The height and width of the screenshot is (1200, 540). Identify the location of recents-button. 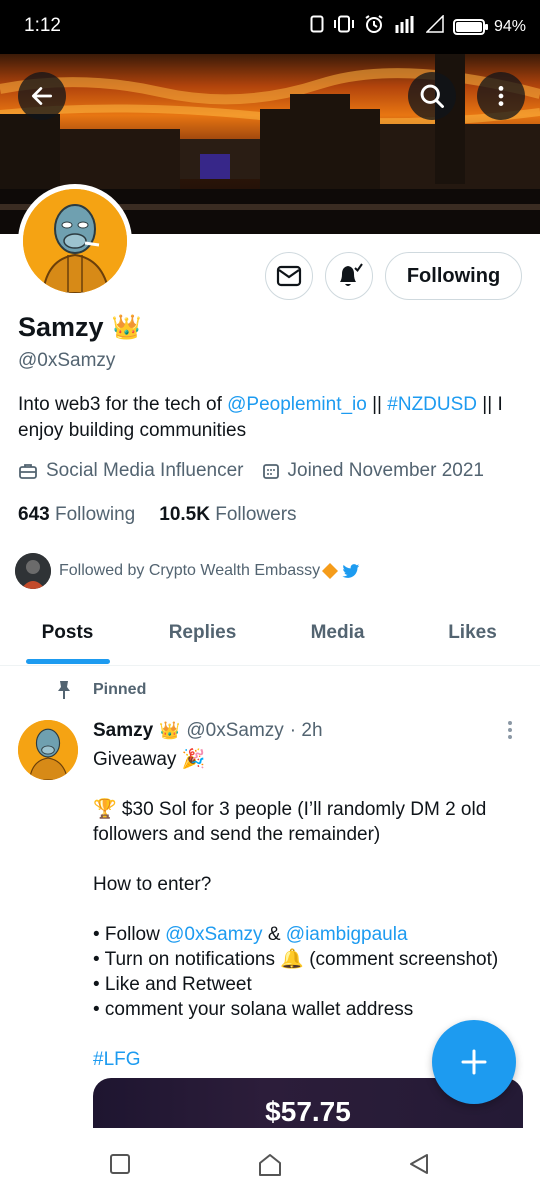
(120, 1166).